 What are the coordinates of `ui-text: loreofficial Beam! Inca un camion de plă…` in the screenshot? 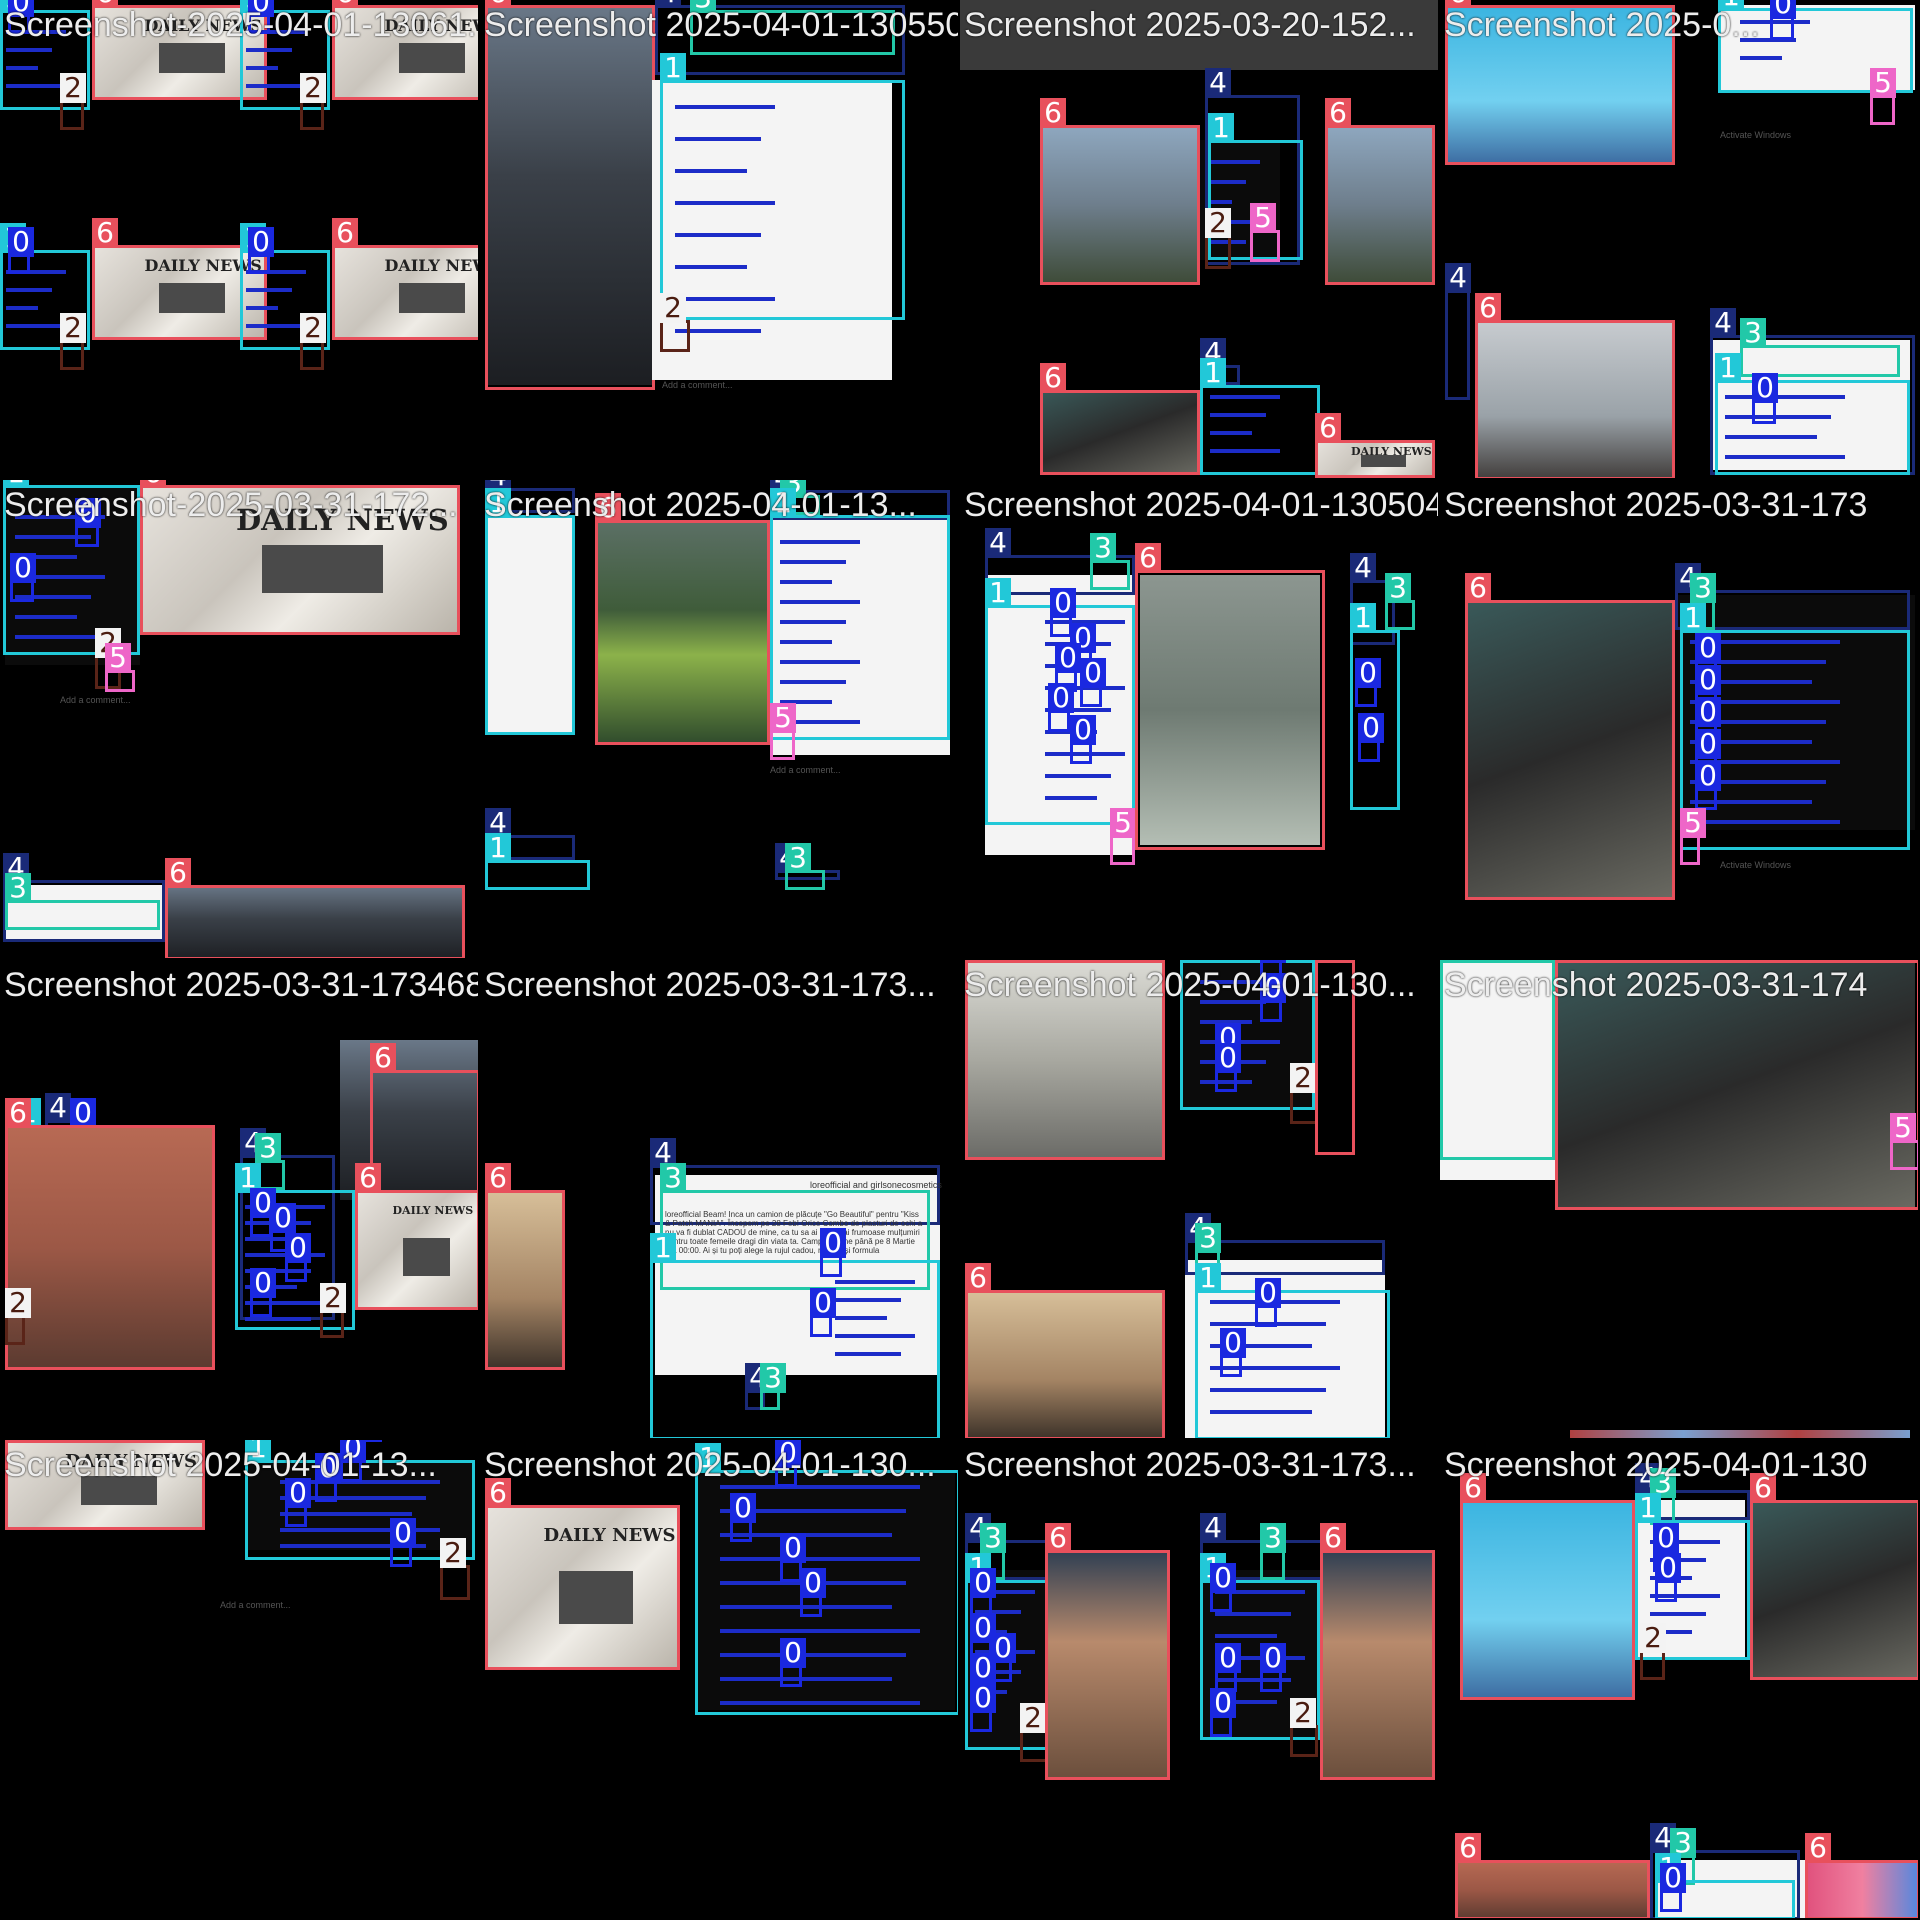 It's located at (794, 1232).